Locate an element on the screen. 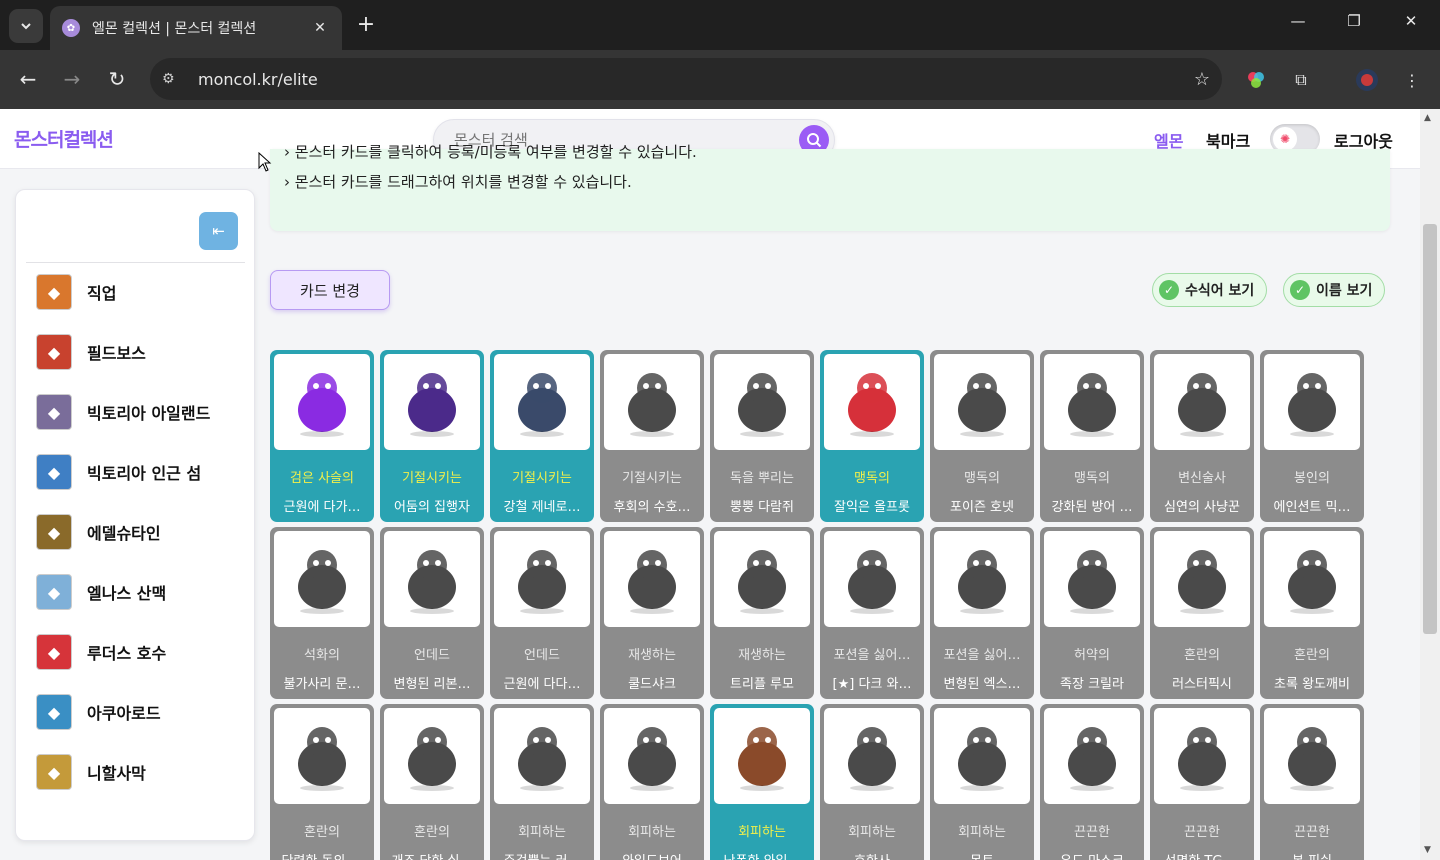  bookmark-star-icon: ☆ is located at coordinates (1202, 79).